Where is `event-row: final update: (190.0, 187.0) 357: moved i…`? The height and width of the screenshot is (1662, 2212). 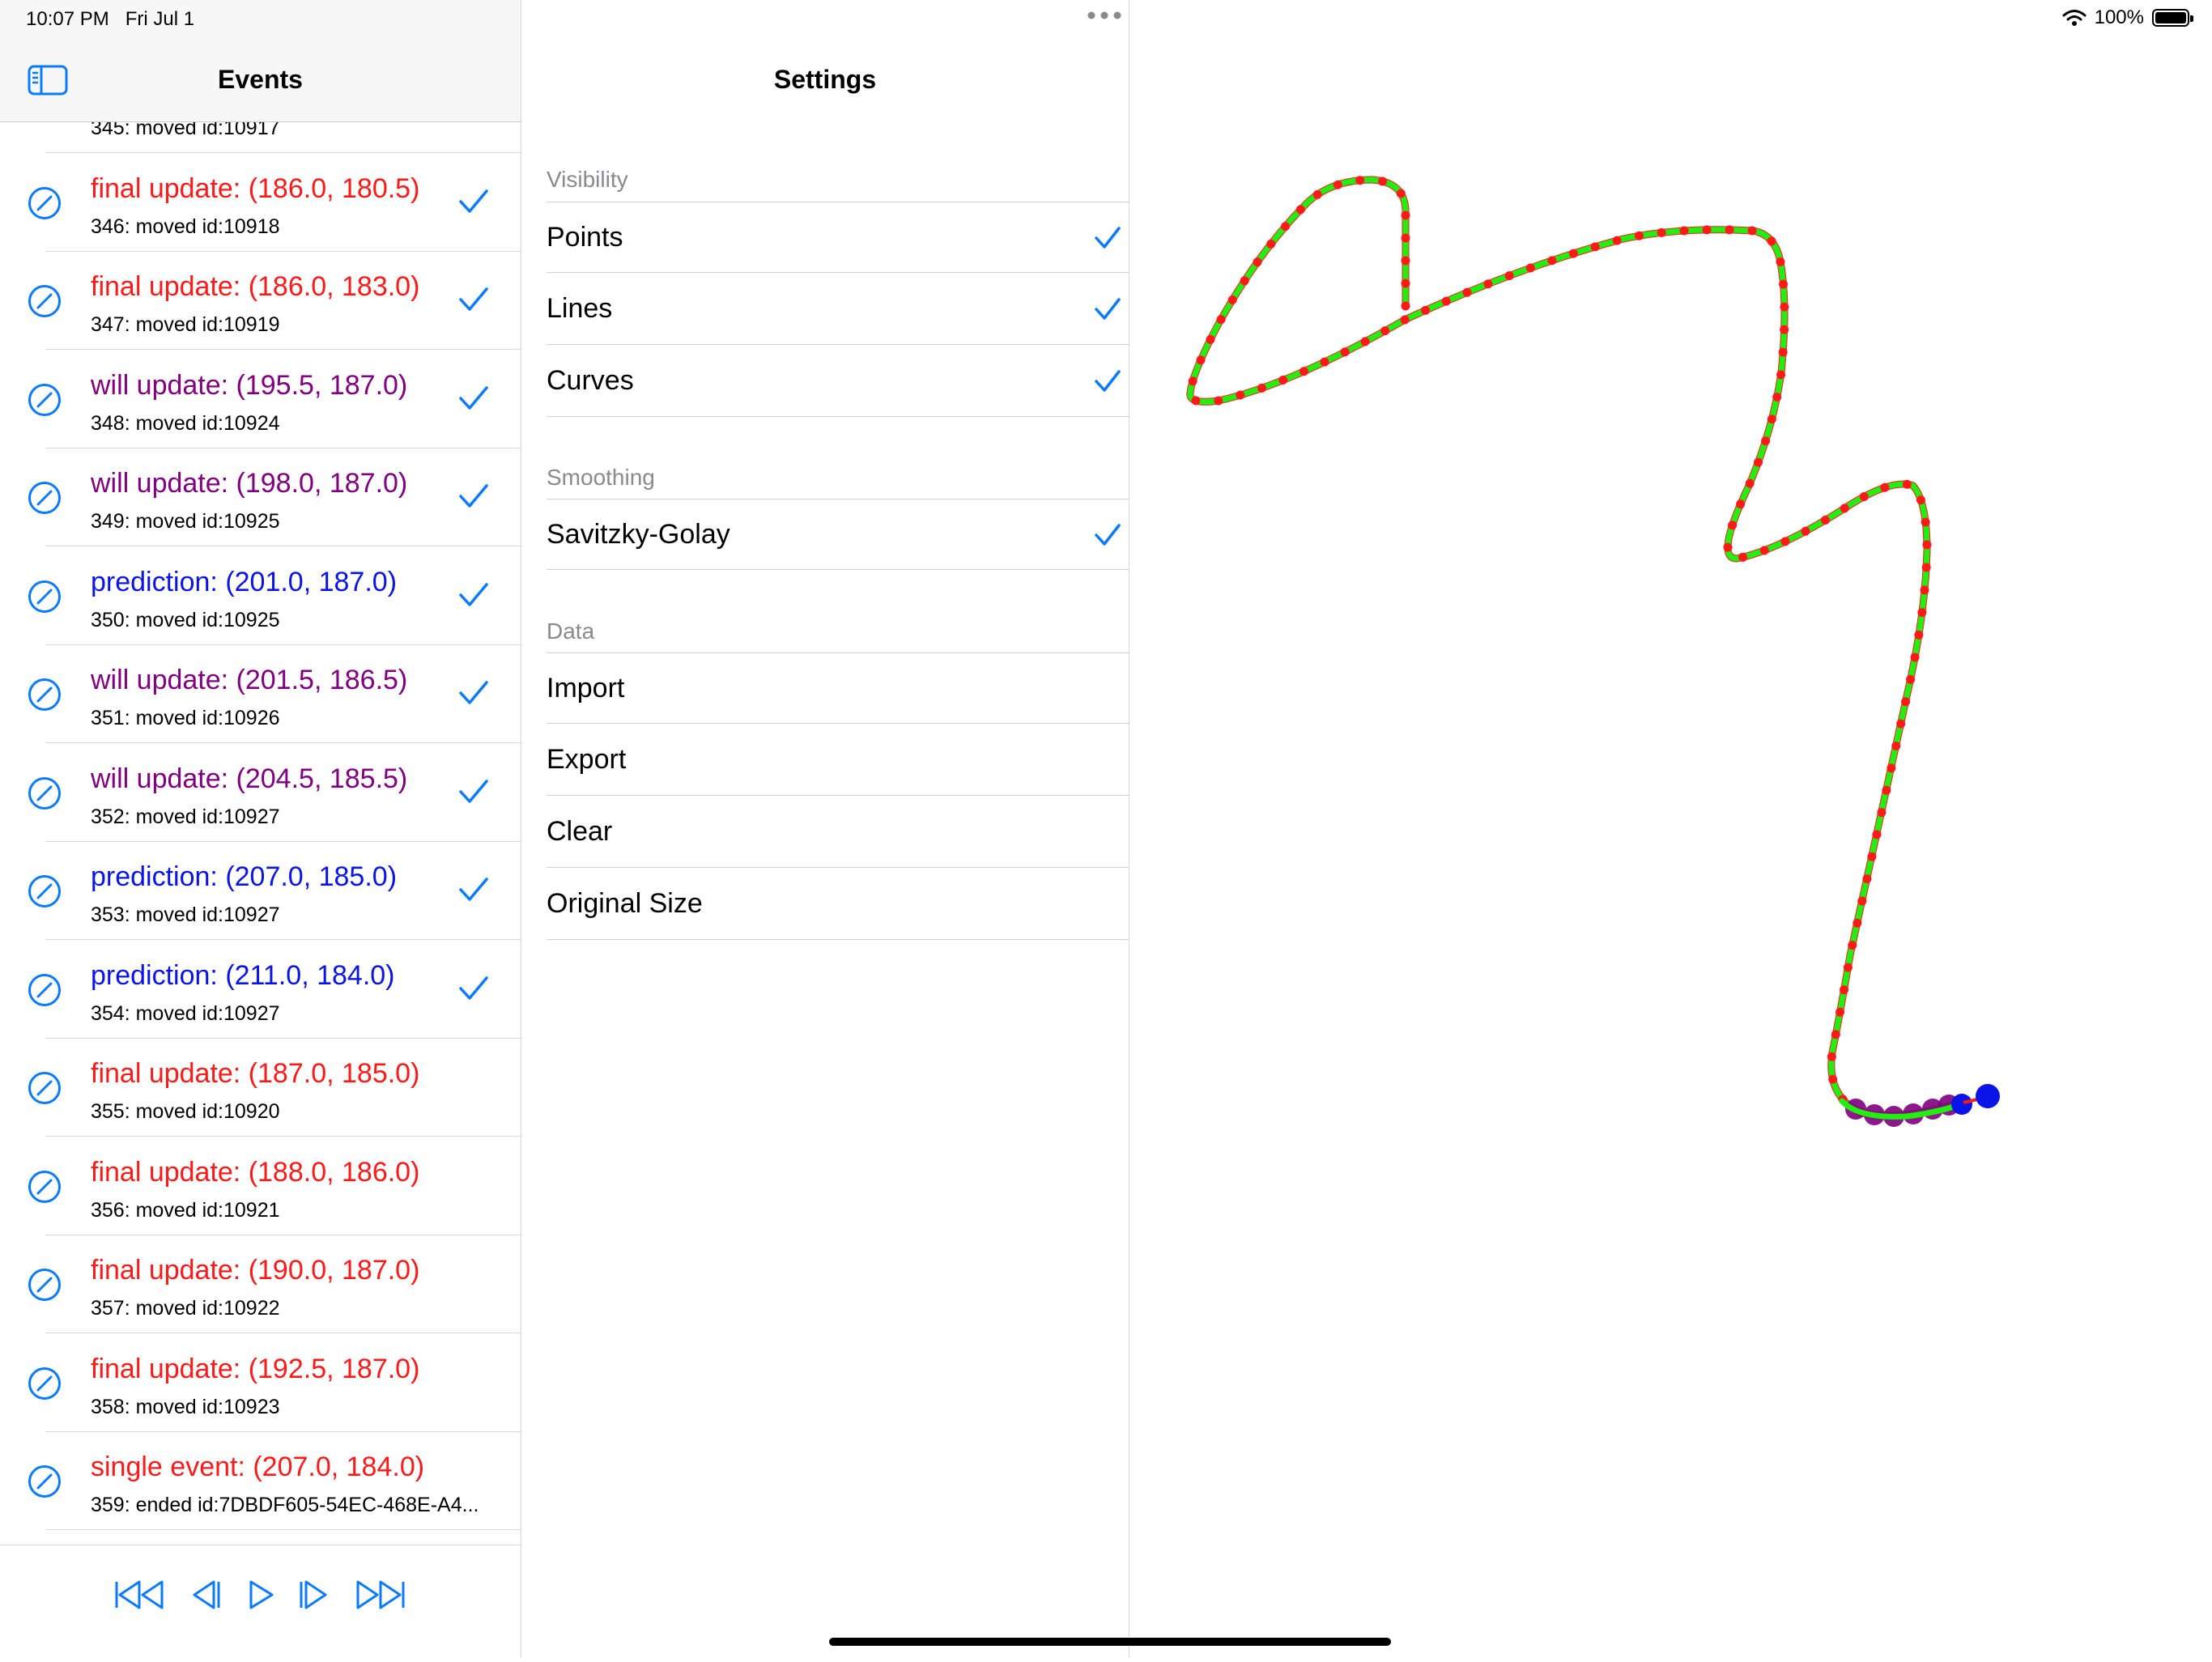
event-row: final update: (190.0, 187.0) 357: moved i… is located at coordinates (261, 1284).